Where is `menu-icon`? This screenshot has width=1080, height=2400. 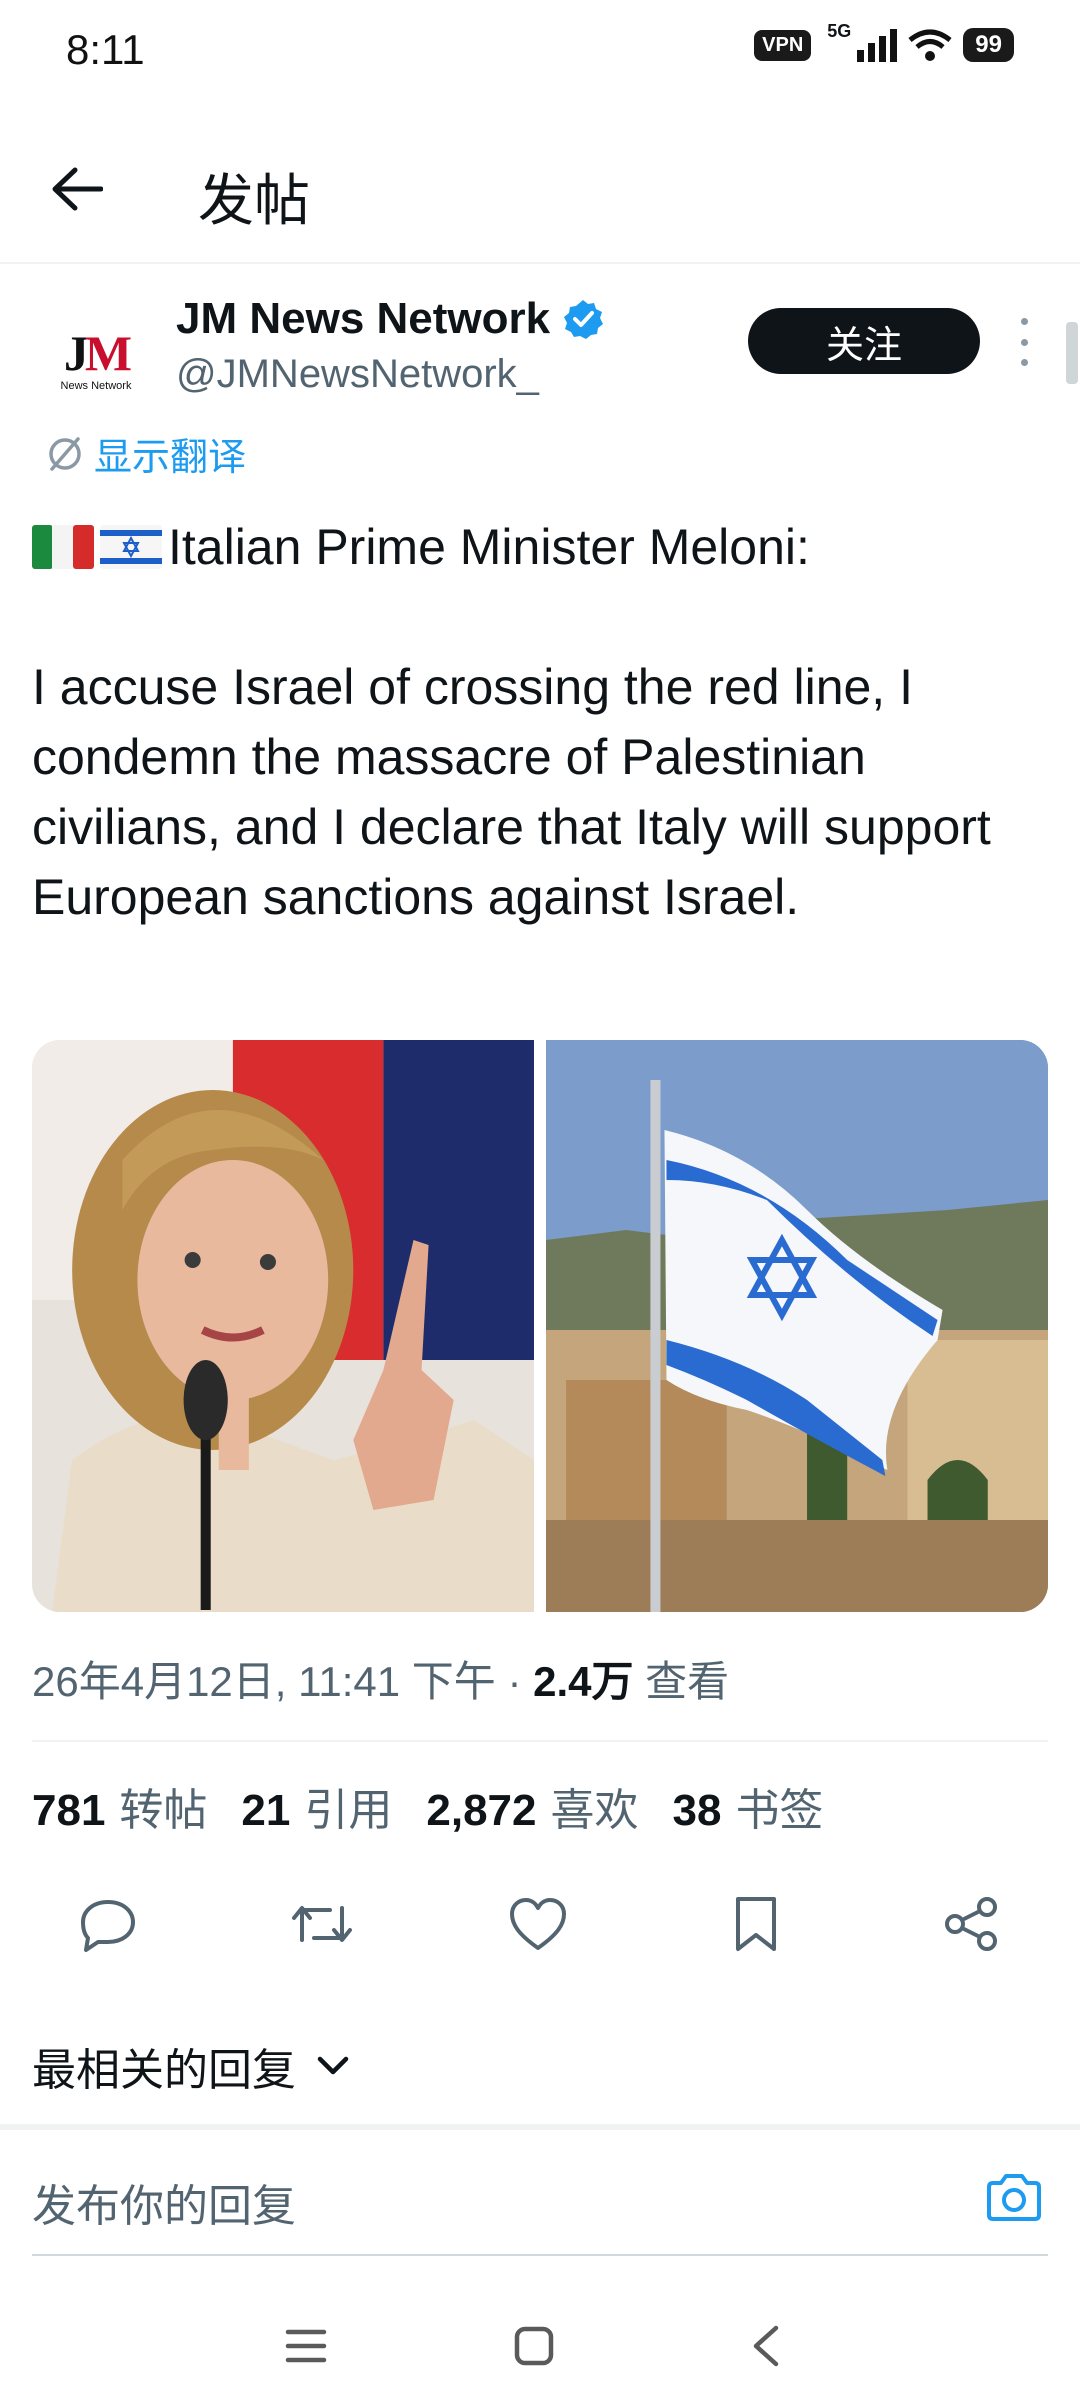
menu-icon is located at coordinates (306, 2346).